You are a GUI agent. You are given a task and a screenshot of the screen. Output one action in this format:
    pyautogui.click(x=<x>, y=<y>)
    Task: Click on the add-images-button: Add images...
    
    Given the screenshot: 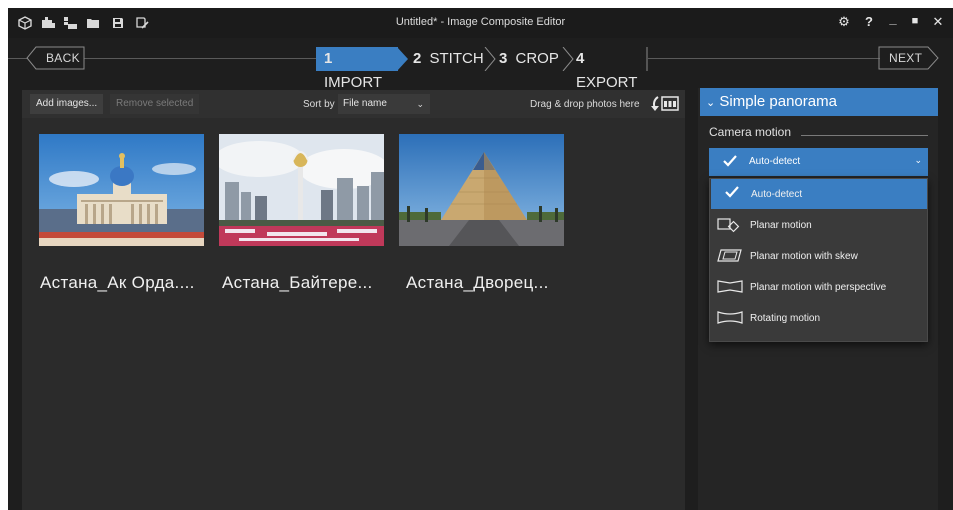 What is the action you would take?
    pyautogui.click(x=67, y=104)
    